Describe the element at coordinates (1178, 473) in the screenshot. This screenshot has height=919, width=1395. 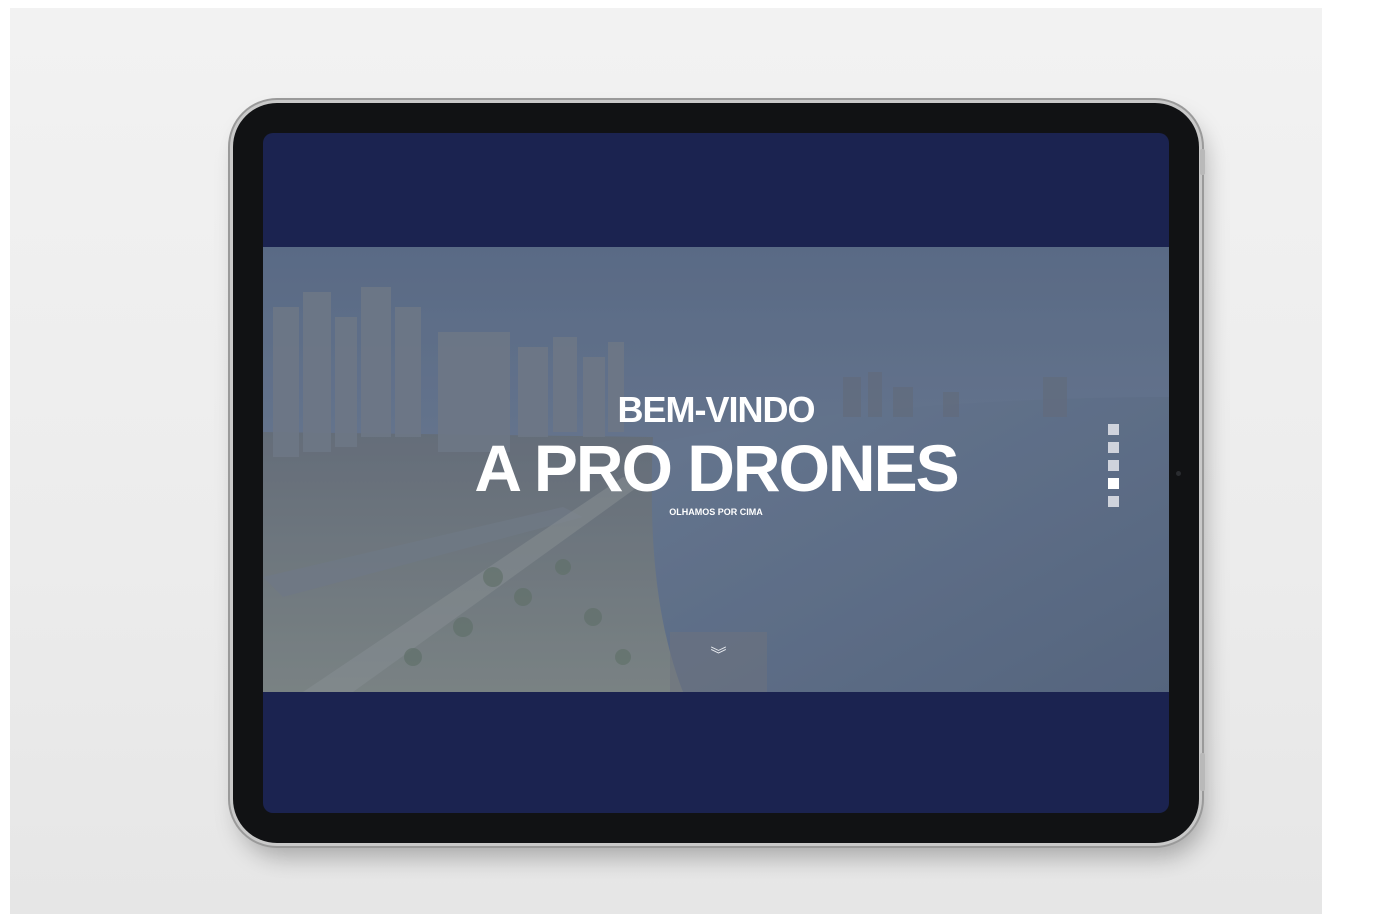
I see `tablet-camera` at that location.